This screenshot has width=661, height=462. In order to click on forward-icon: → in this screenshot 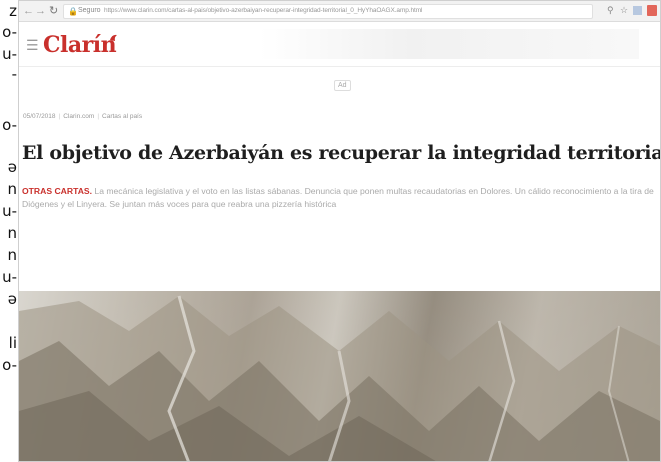, I will do `click(40, 11)`.